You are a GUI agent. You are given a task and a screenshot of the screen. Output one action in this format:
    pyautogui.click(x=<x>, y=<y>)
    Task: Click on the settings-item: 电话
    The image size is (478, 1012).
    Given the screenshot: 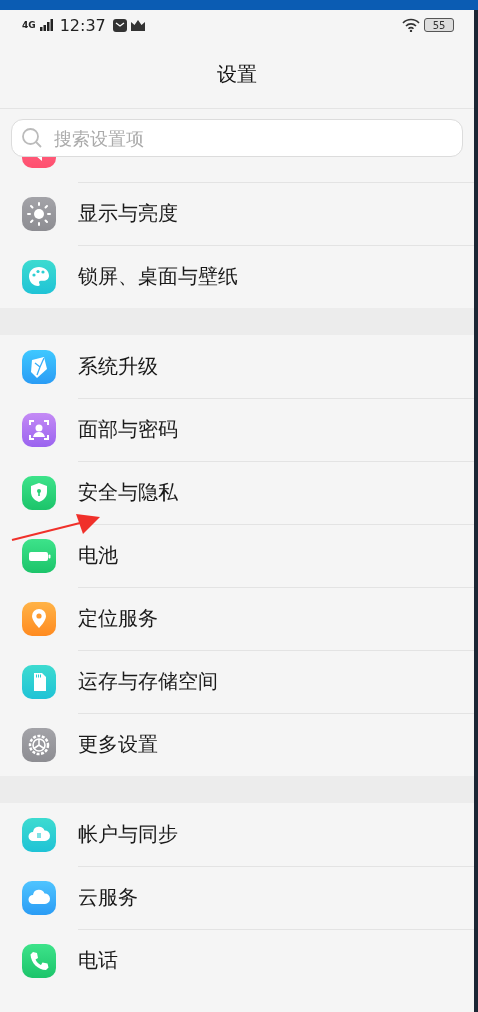 What is the action you would take?
    pyautogui.click(x=276, y=960)
    